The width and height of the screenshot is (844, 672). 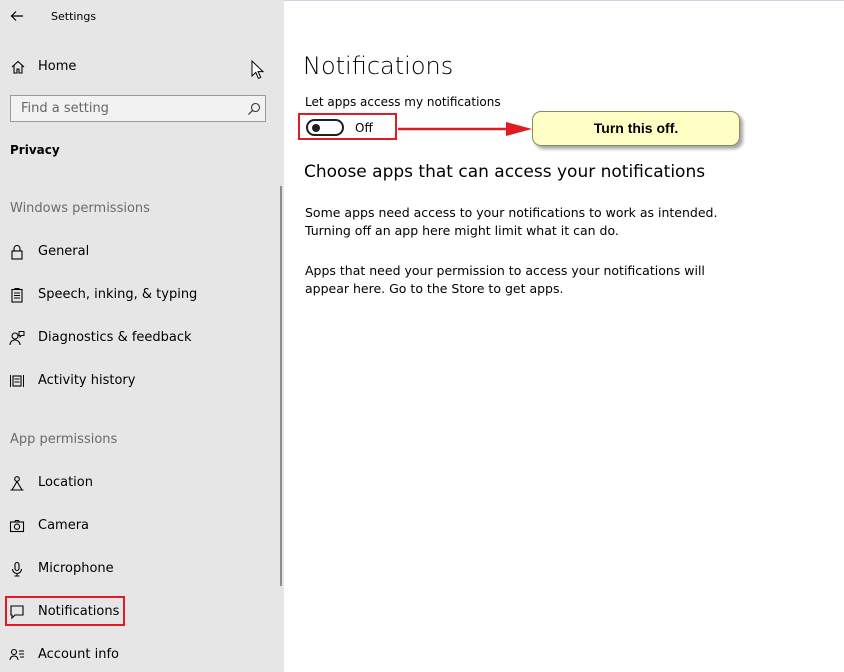 What do you see at coordinates (17, 381) in the screenshot?
I see `timeline-icon` at bounding box center [17, 381].